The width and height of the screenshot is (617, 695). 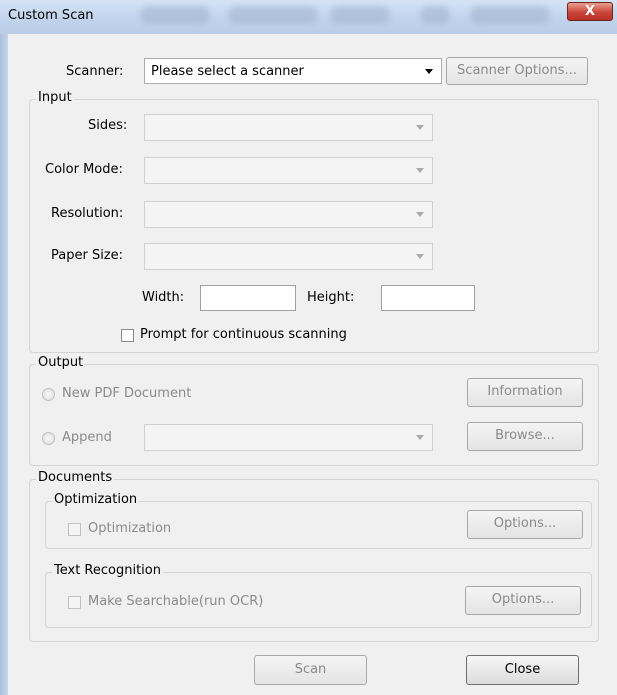 What do you see at coordinates (176, 601) in the screenshot?
I see `make-searchable-label: Make Searchable(run OCR)` at bounding box center [176, 601].